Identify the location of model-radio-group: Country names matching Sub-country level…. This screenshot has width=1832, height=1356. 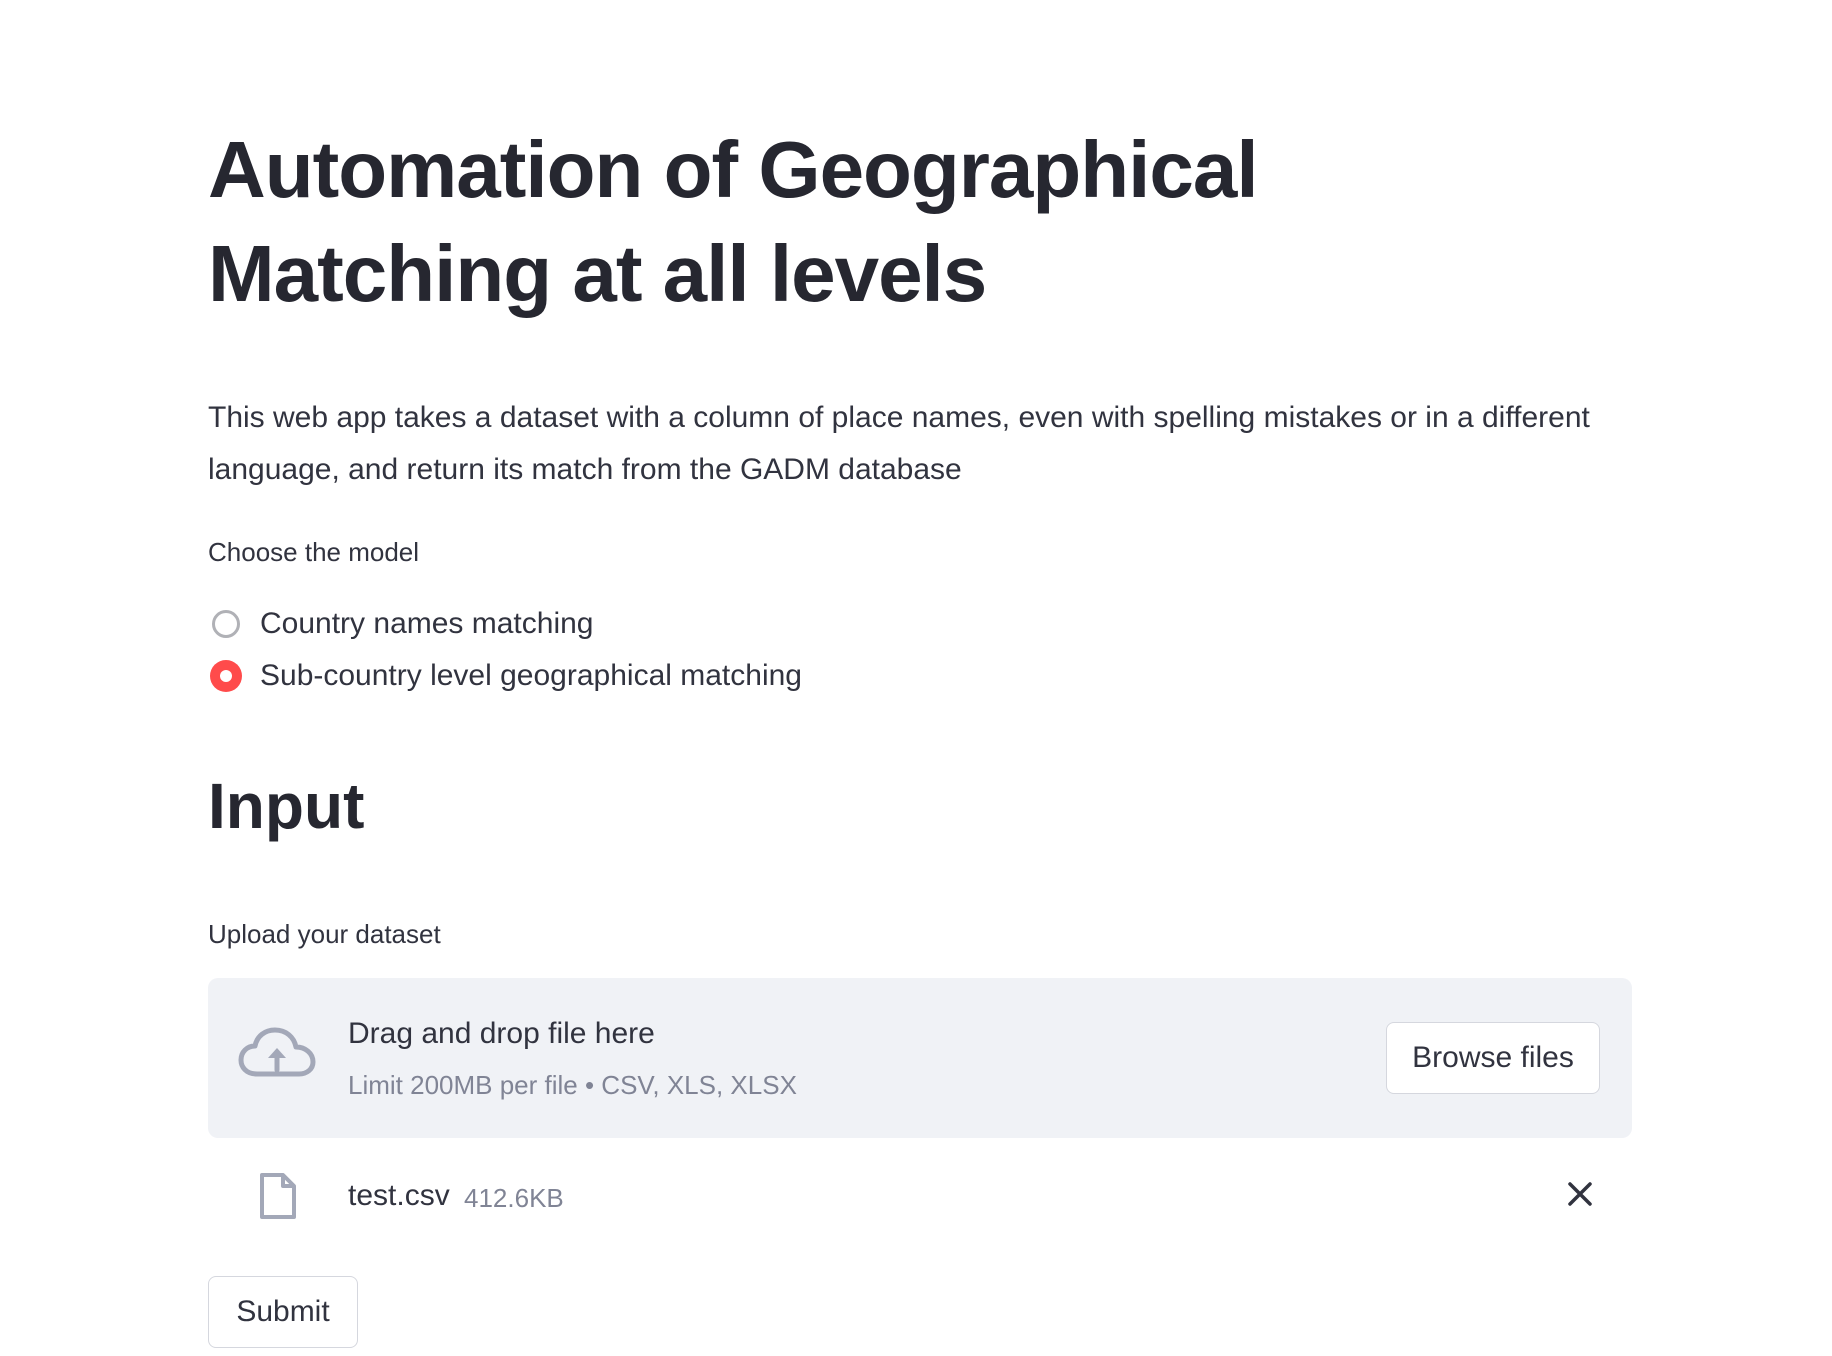
(505, 650).